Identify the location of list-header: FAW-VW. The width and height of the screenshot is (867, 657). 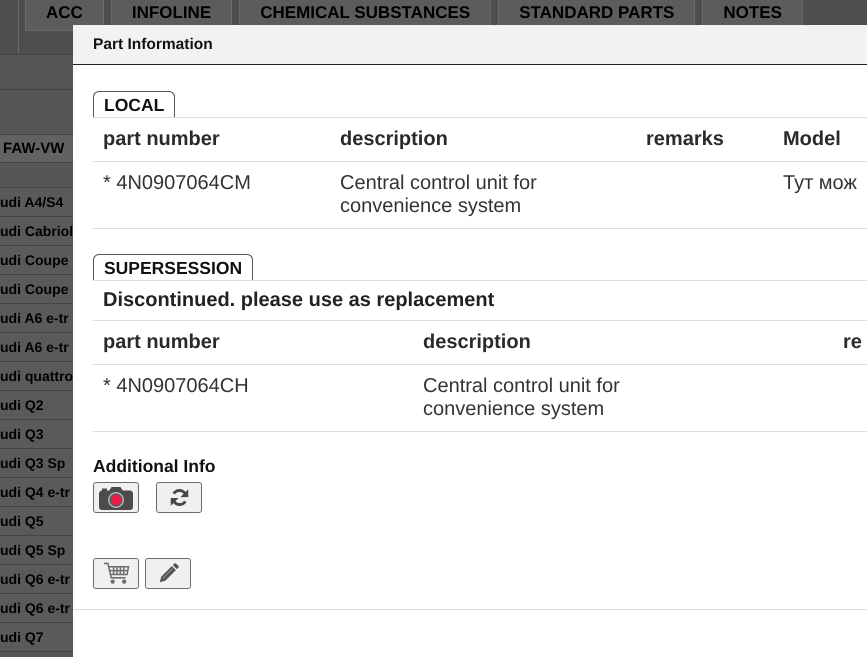
(33, 148).